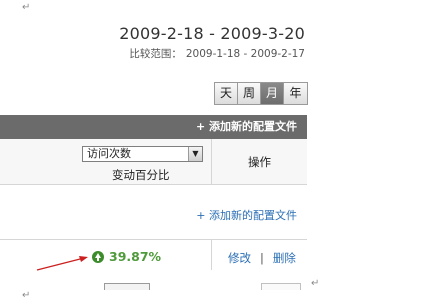 The height and width of the screenshot is (302, 423). Describe the element at coordinates (155, 54) in the screenshot. I see `compare-range-label: 比较范围：` at that location.